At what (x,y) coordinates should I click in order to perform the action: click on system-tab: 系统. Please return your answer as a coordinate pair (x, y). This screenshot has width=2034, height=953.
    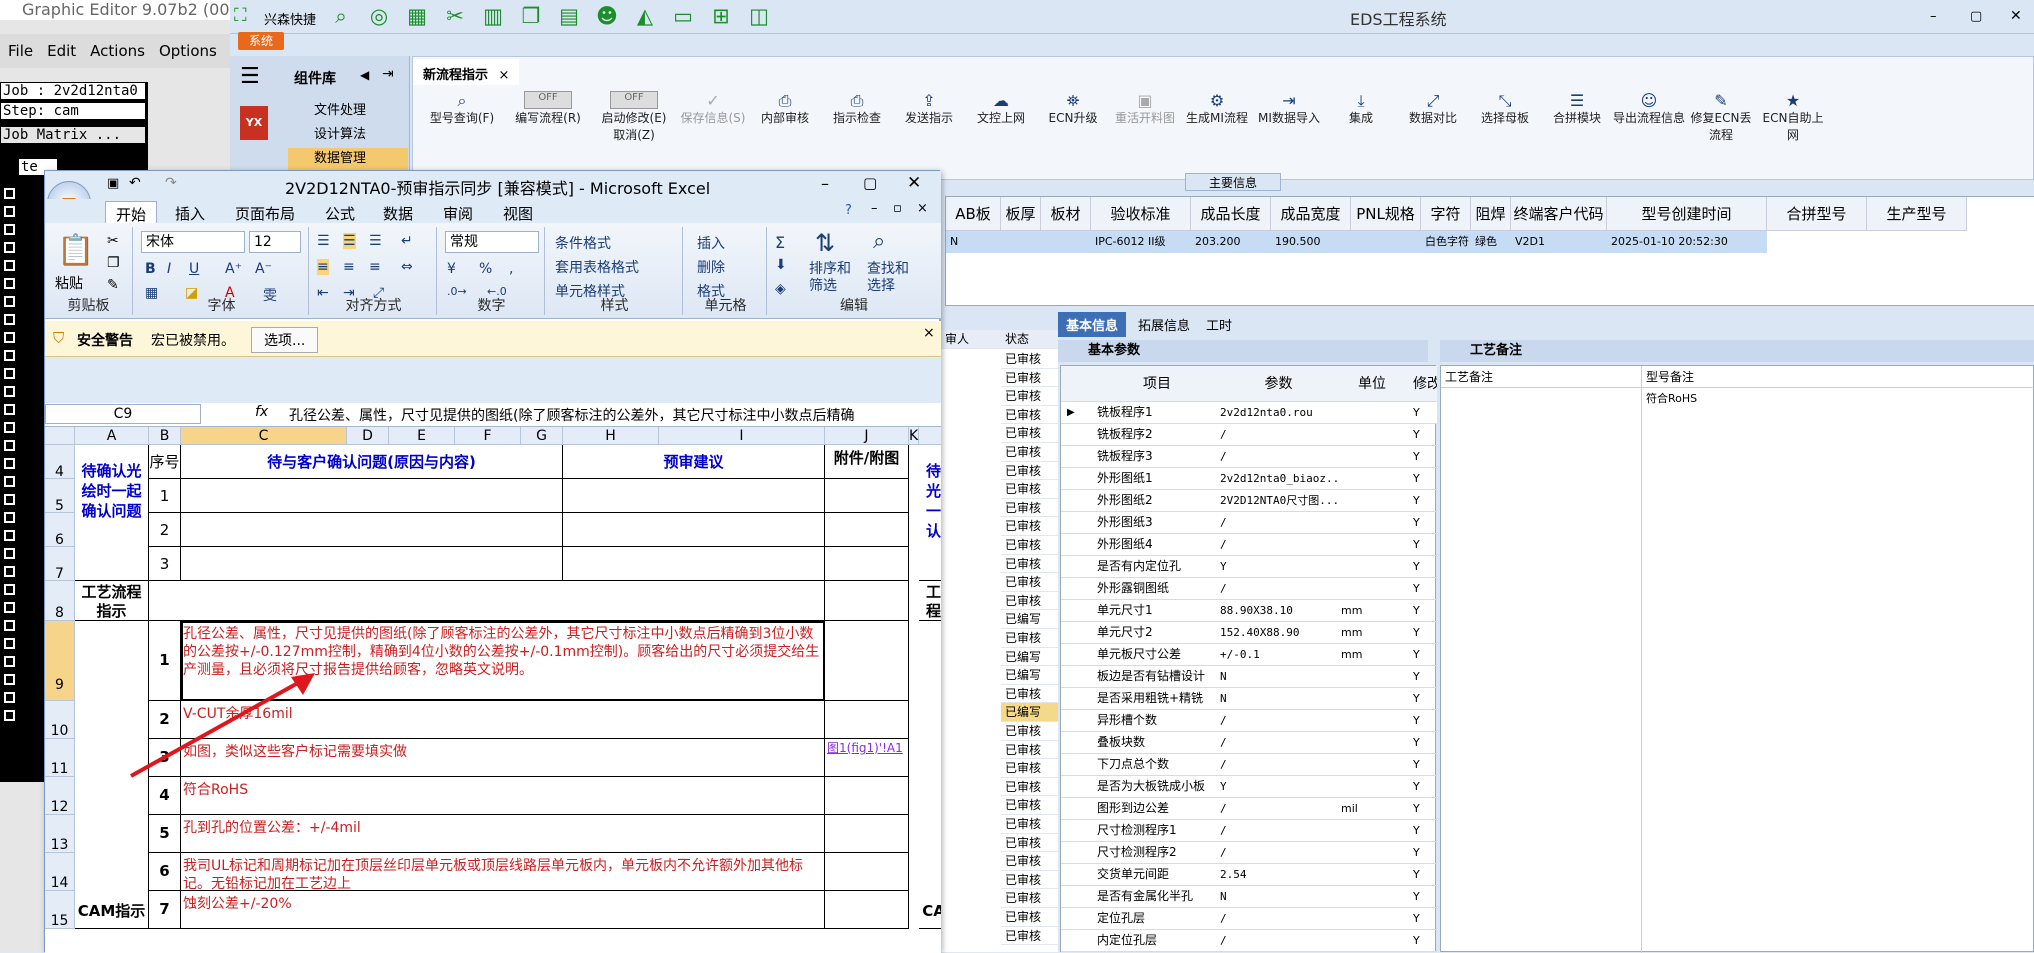
    Looking at the image, I should click on (261, 41).